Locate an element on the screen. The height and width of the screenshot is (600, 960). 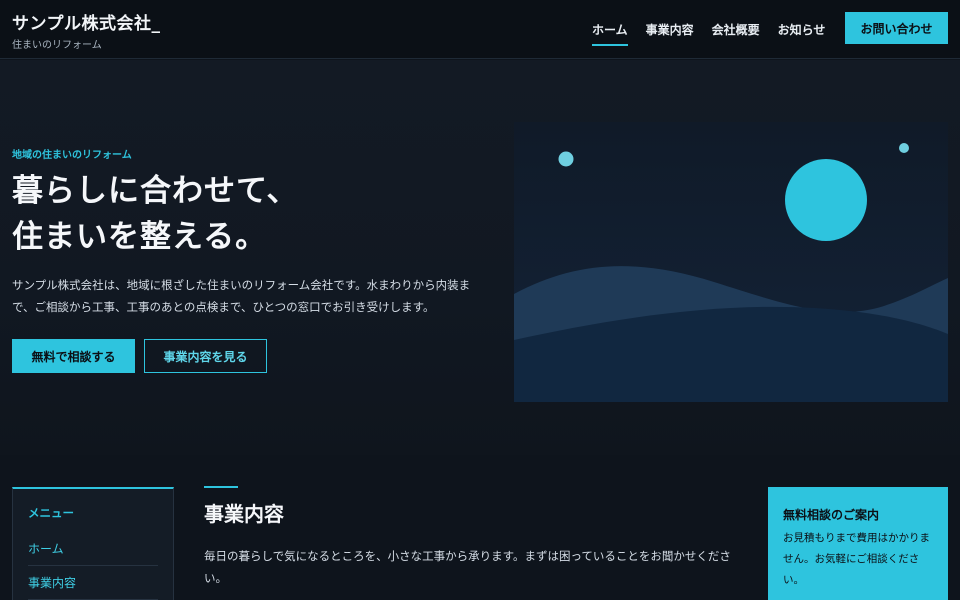
sidebar-item-home: ホーム is located at coordinates (93, 553).